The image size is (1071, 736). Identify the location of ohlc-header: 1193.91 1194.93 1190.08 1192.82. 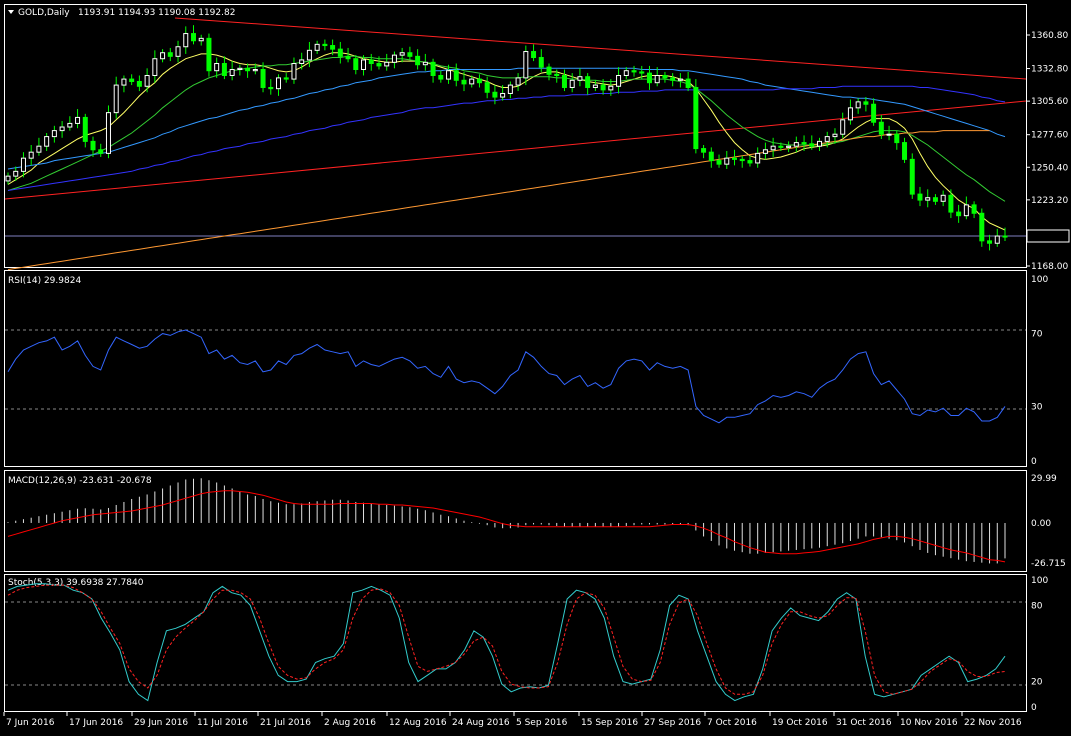
(156, 13).